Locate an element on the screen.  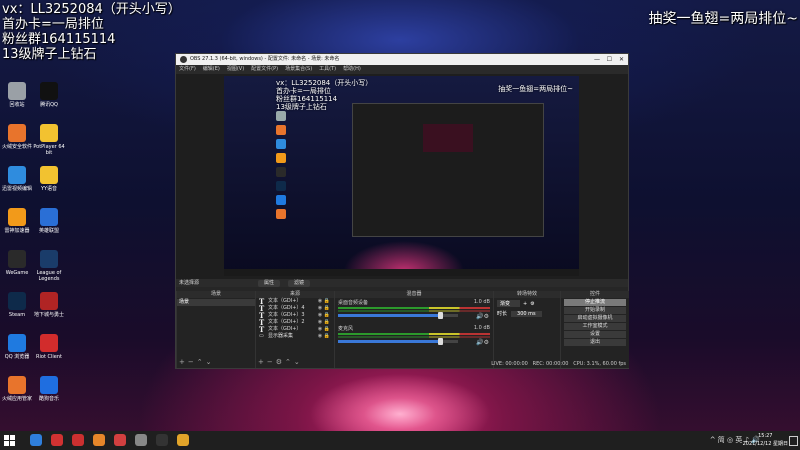
virtual-camera-button: 启动虚拟摄像机 is located at coordinates (595, 318).